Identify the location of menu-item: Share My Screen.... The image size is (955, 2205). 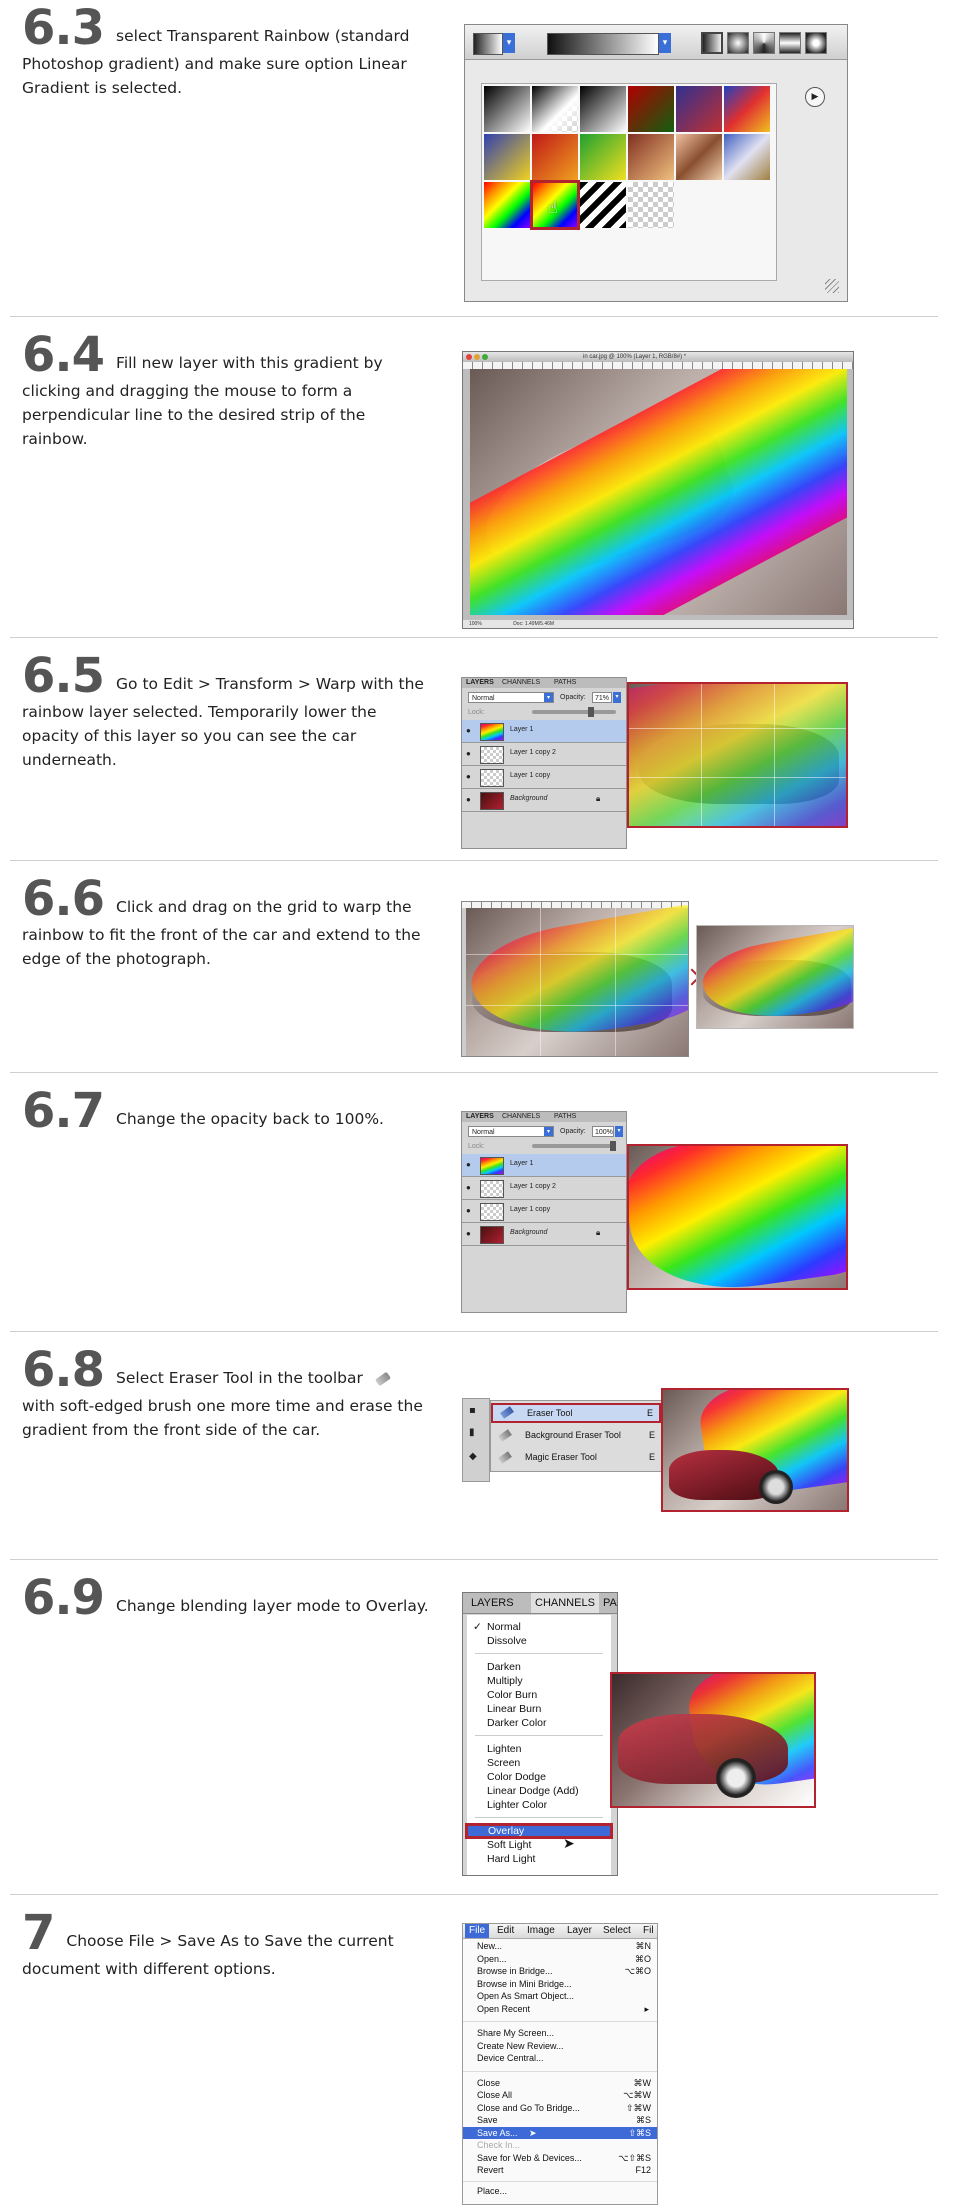
(560, 2033).